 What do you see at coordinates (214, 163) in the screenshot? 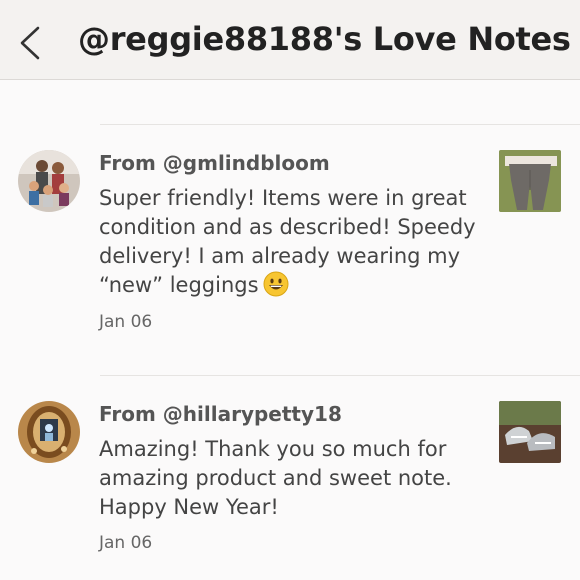
I see `note-sender: From @gmlindbloom` at bounding box center [214, 163].